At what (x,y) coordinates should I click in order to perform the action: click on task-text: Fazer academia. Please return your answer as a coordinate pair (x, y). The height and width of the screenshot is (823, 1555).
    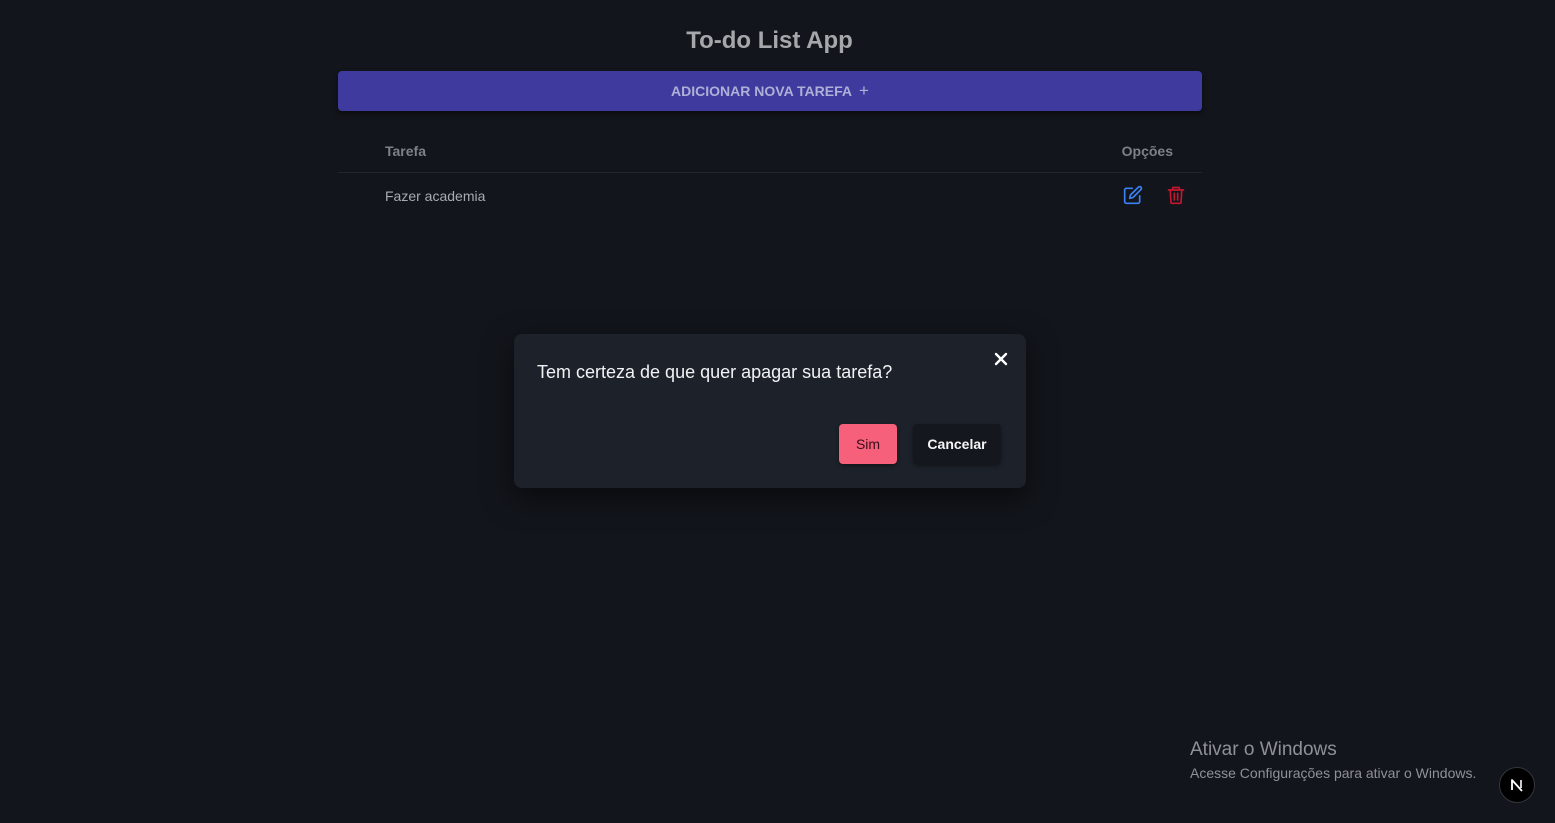
    Looking at the image, I should click on (435, 196).